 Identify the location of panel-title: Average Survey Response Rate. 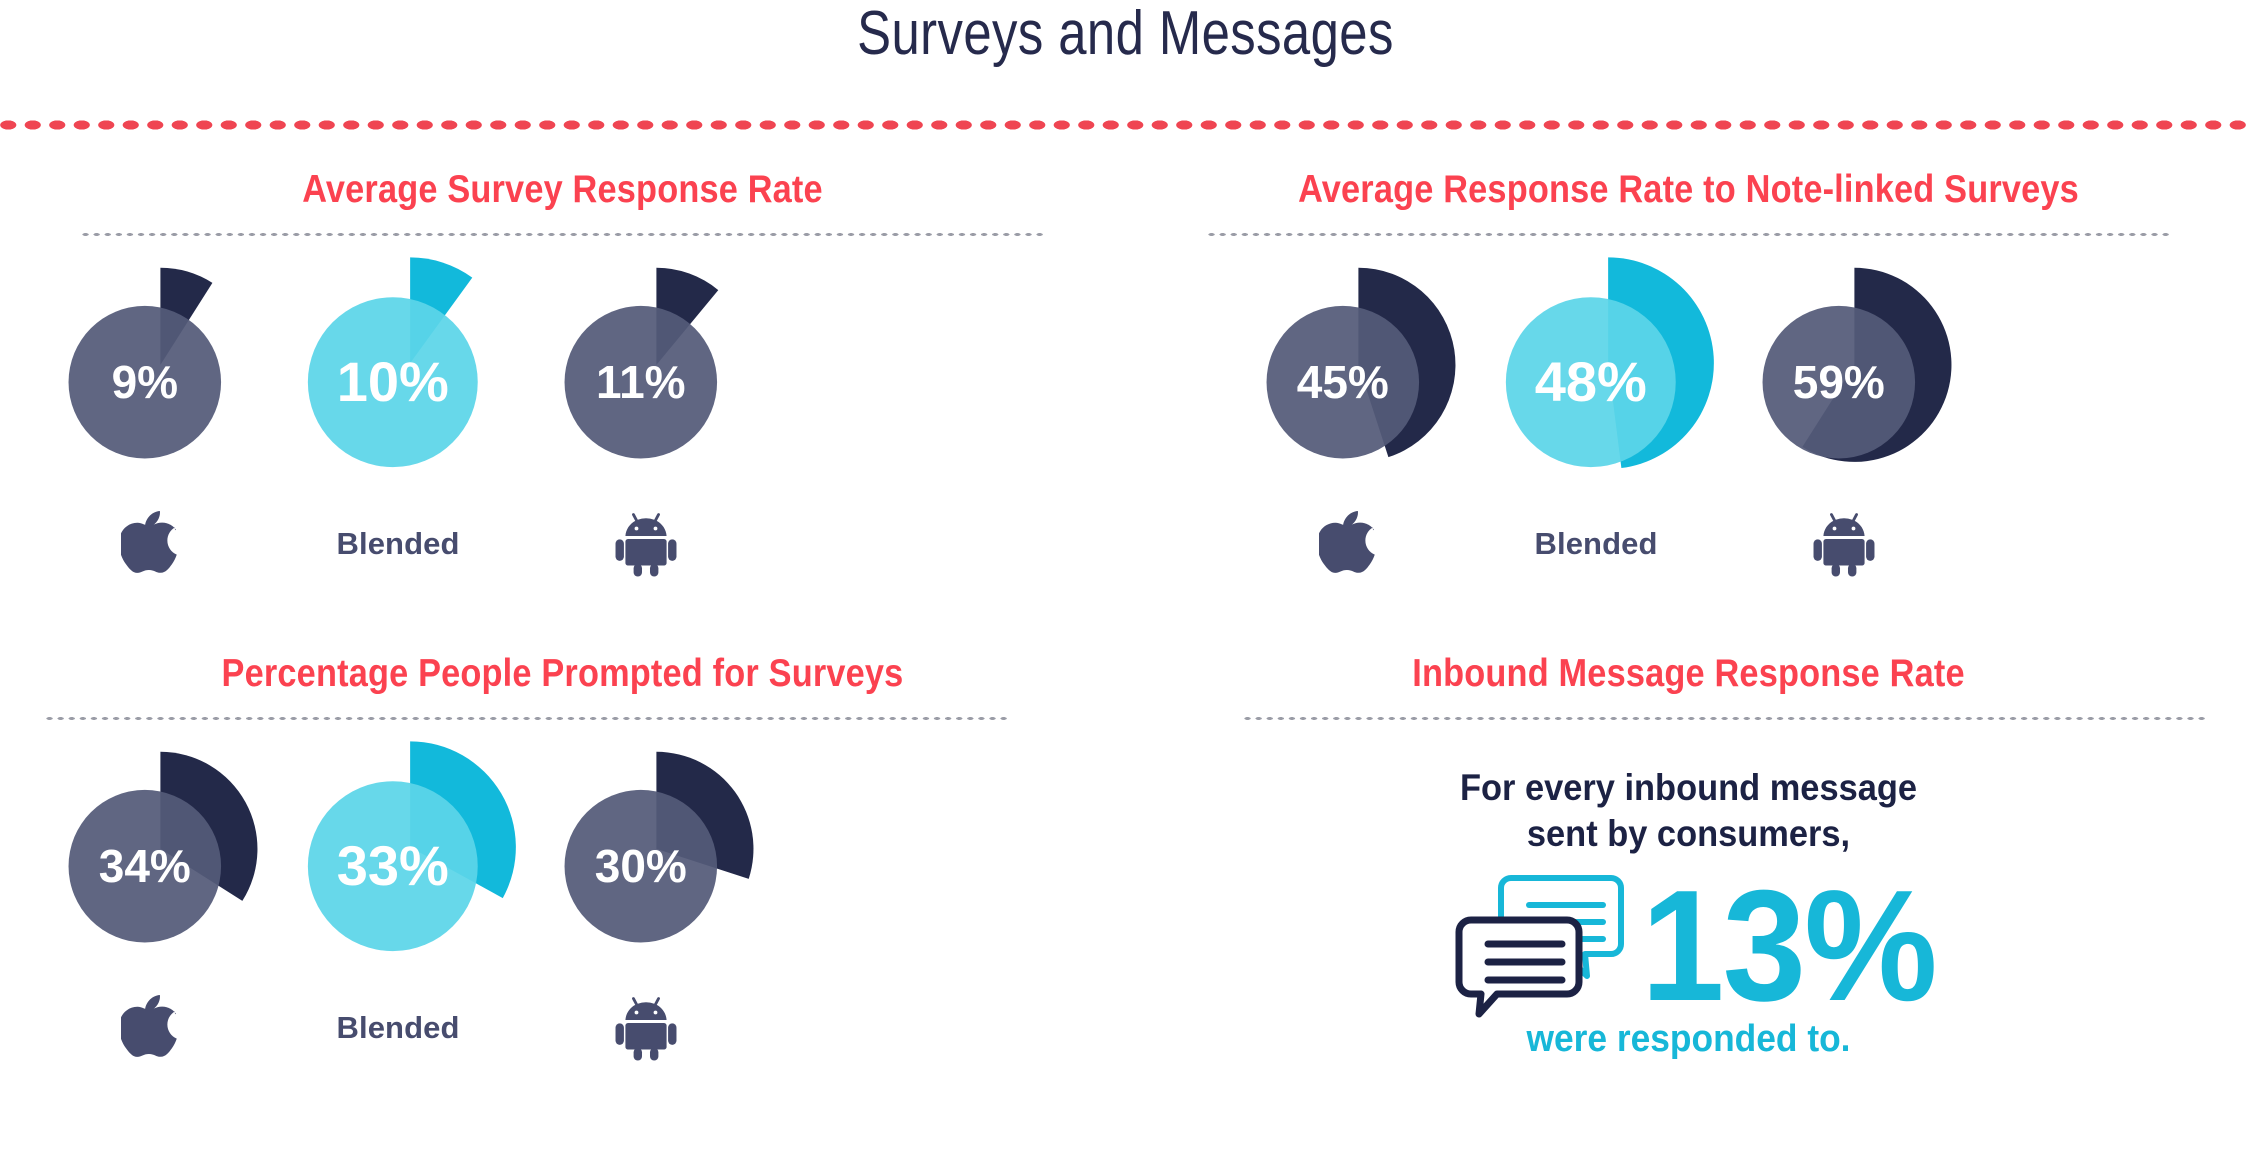
(562, 189).